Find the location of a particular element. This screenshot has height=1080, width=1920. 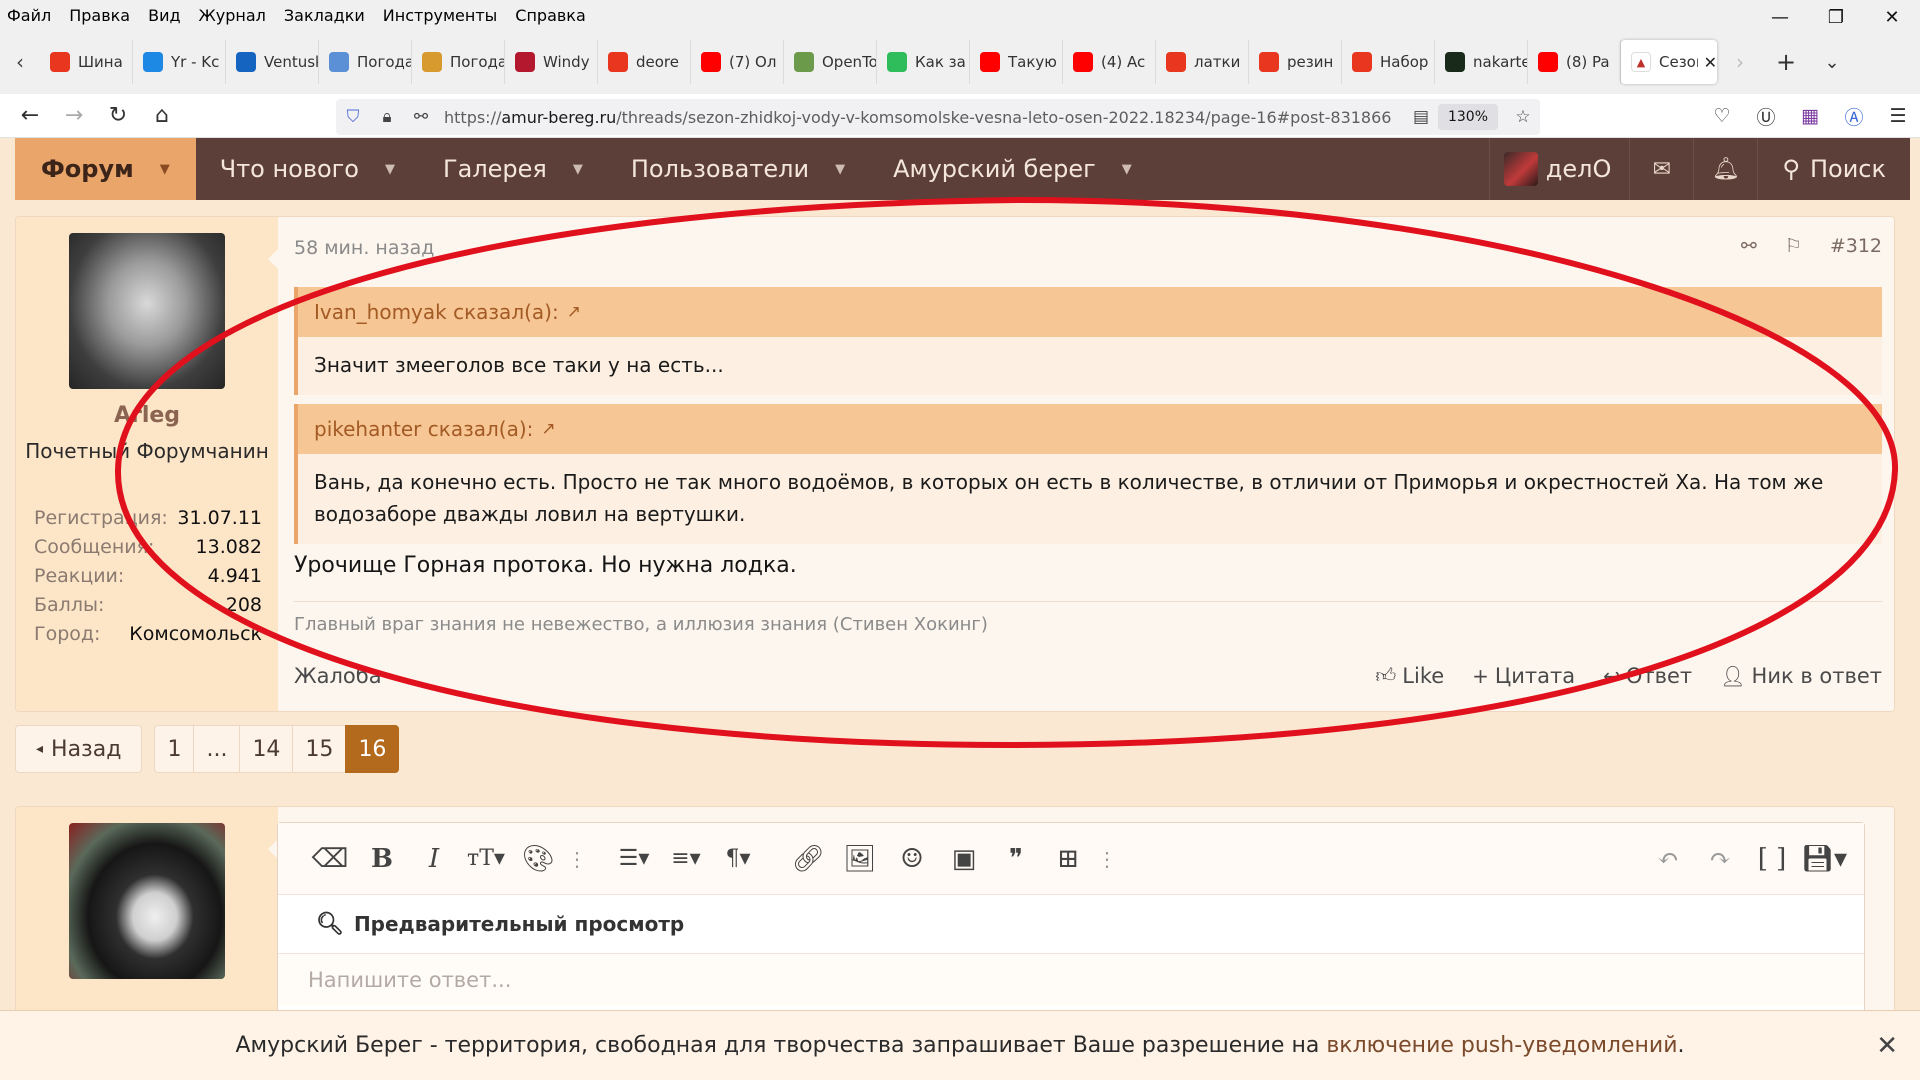

undo-icon: ↶ is located at coordinates (1668, 859).